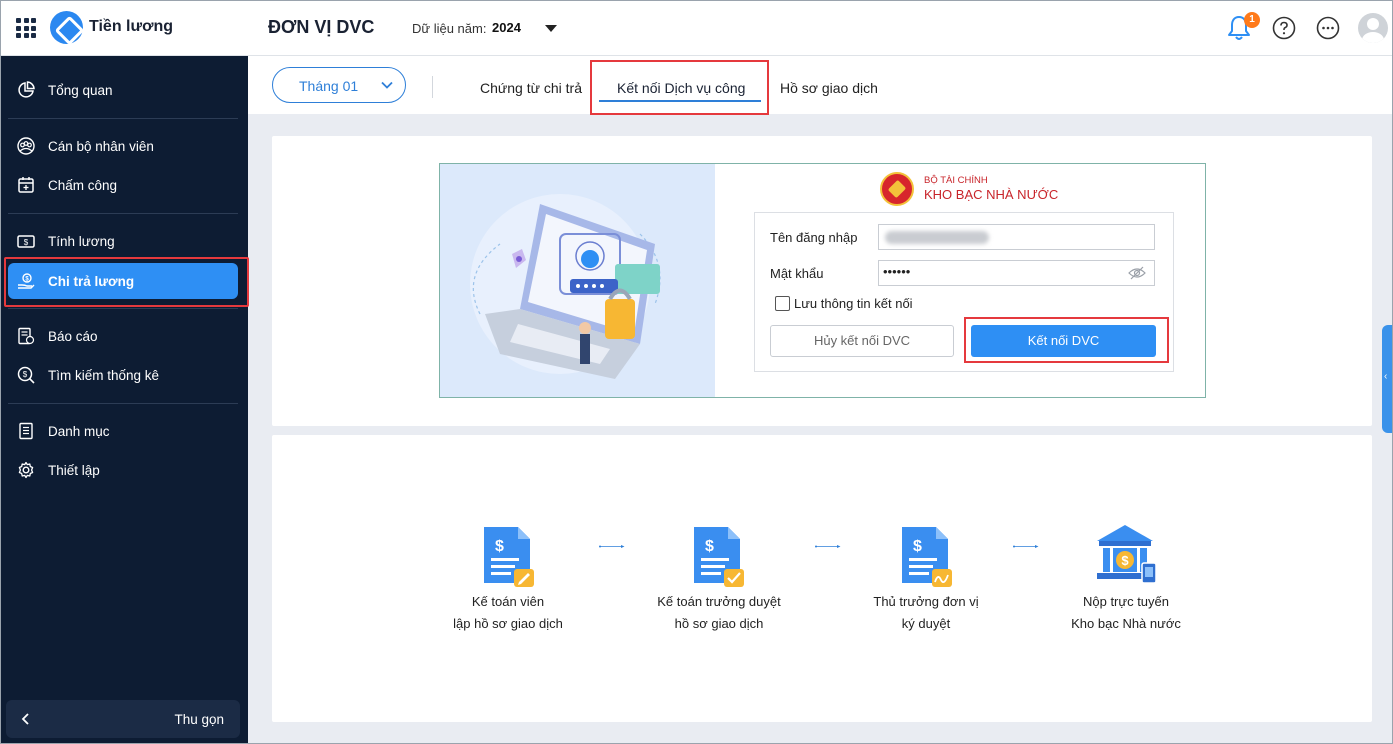 This screenshot has height=744, width=1393. Describe the element at coordinates (449, 28) in the screenshot. I see `year-label: Dữ liệu năm:` at that location.